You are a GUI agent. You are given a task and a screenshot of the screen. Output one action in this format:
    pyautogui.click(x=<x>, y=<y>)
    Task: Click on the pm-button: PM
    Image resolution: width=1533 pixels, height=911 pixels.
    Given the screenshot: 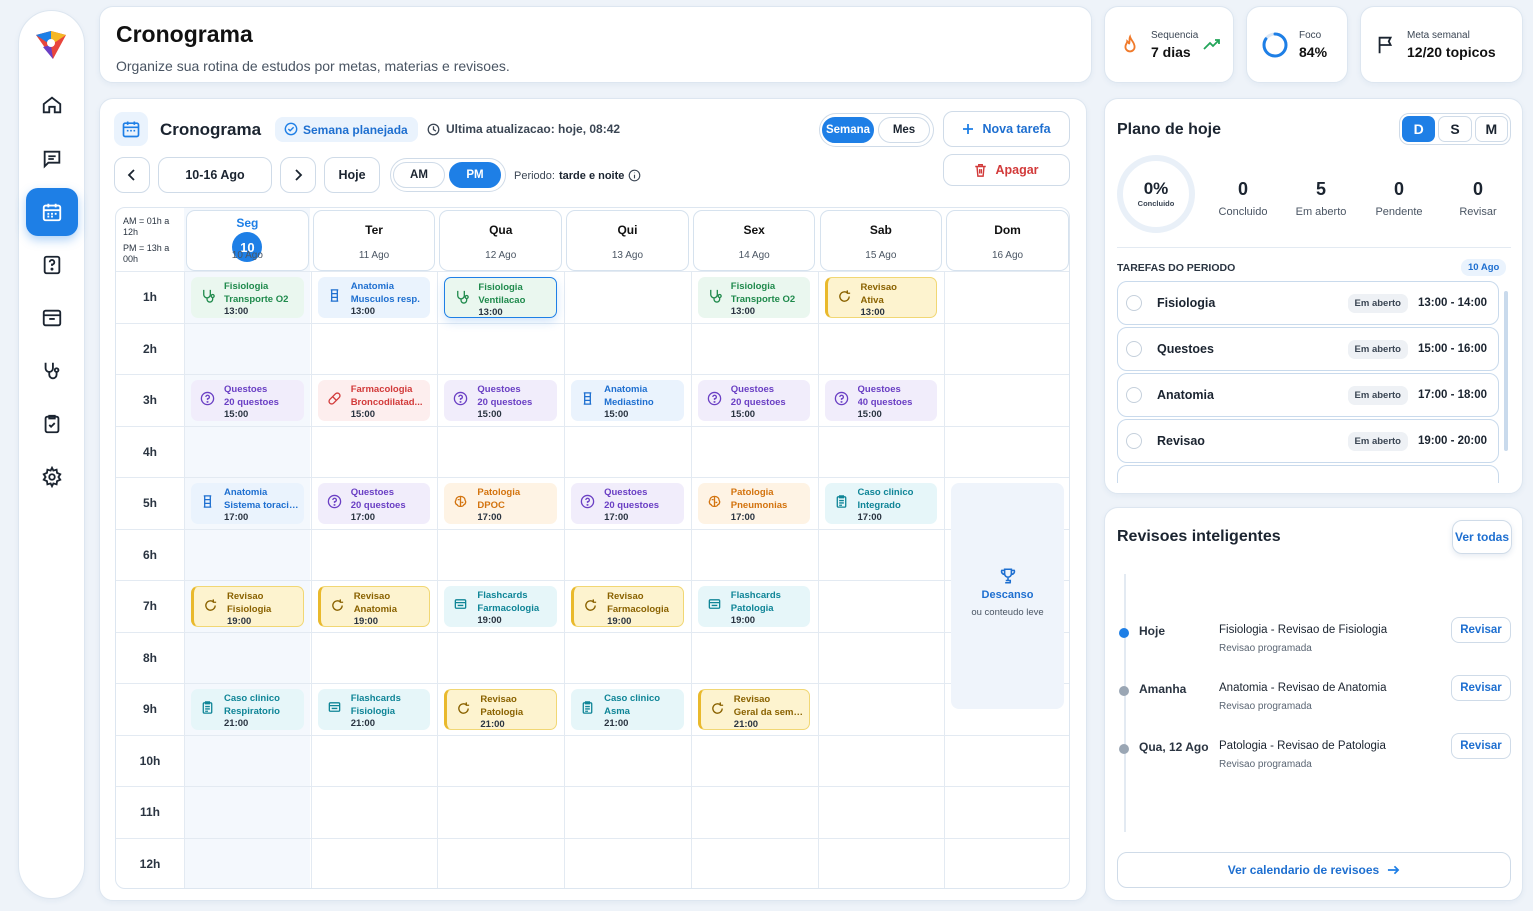 What is the action you would take?
    pyautogui.click(x=475, y=175)
    